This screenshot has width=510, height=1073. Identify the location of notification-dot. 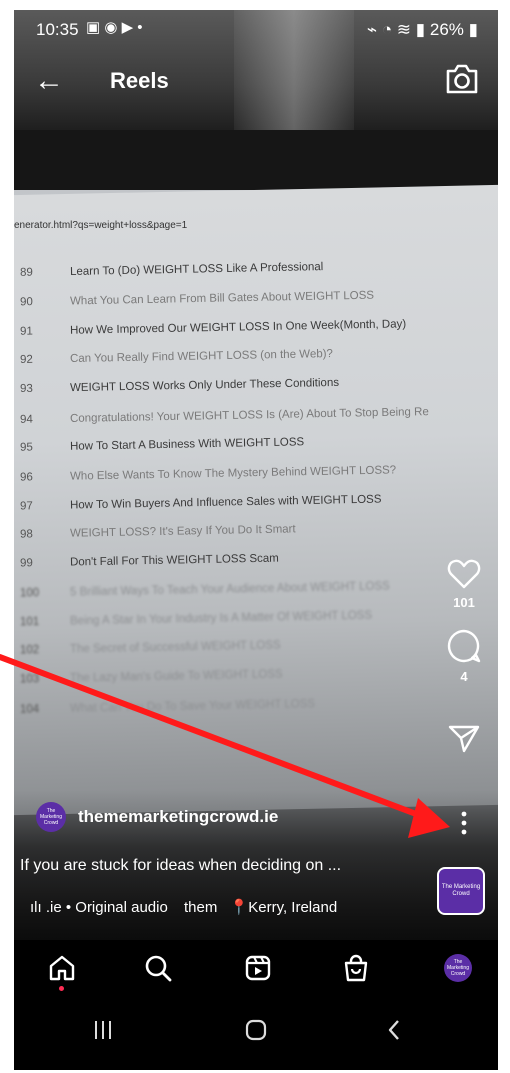
(61, 988).